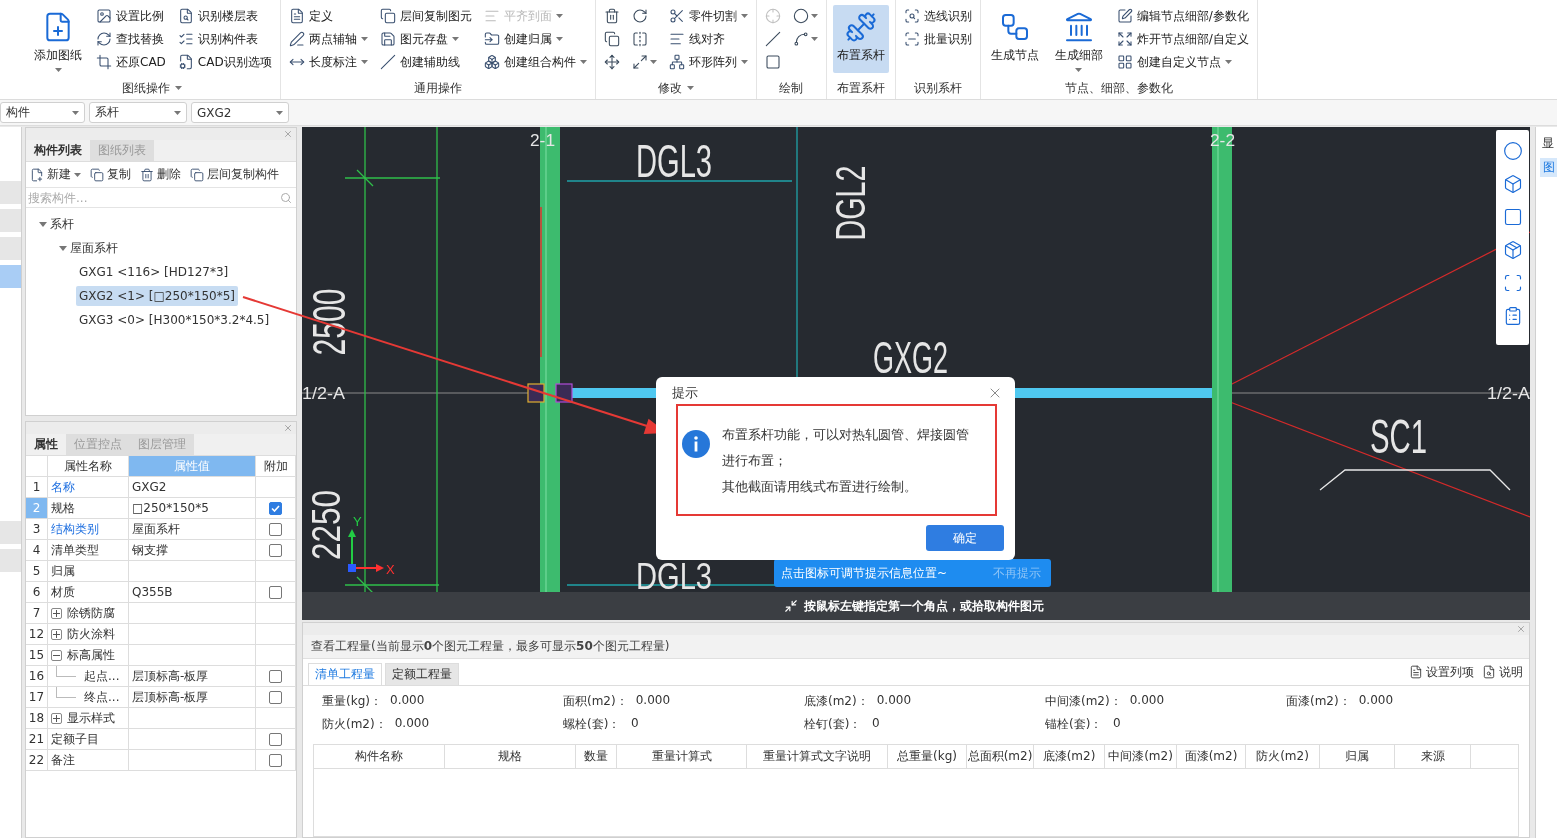 This screenshot has height=838, width=1557. What do you see at coordinates (131, 39) in the screenshot?
I see `ribbon-button: 查找替换` at bounding box center [131, 39].